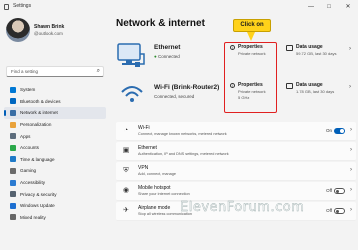 The height and width of the screenshot is (250, 358). I want to click on accessibility-icon, so click(13, 182).